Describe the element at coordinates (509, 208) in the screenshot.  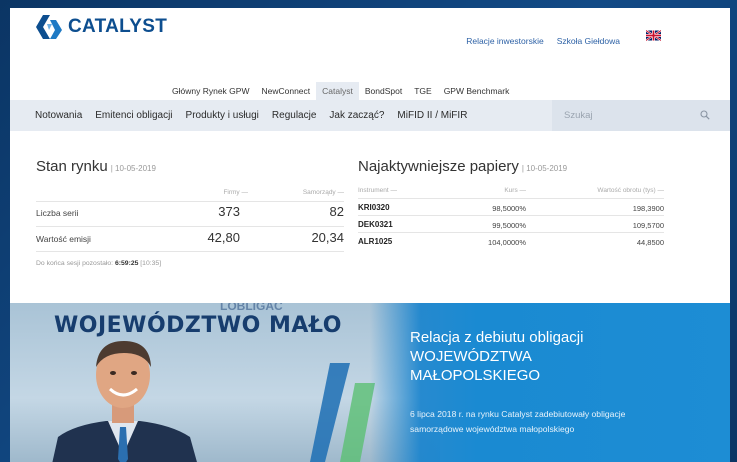
I see `instrument-price: 98,5000%` at that location.